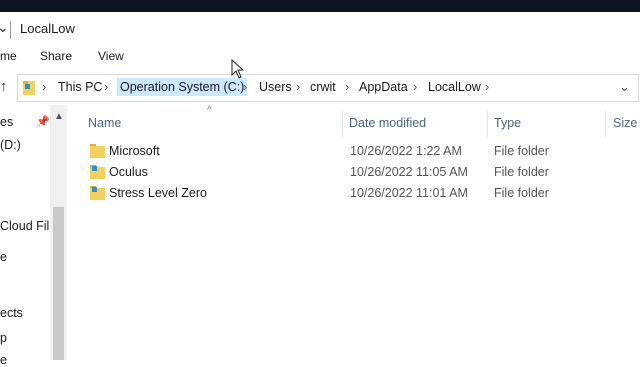  What do you see at coordinates (24, 226) in the screenshot?
I see `nav-item-cloud-files: Cloud Fil` at bounding box center [24, 226].